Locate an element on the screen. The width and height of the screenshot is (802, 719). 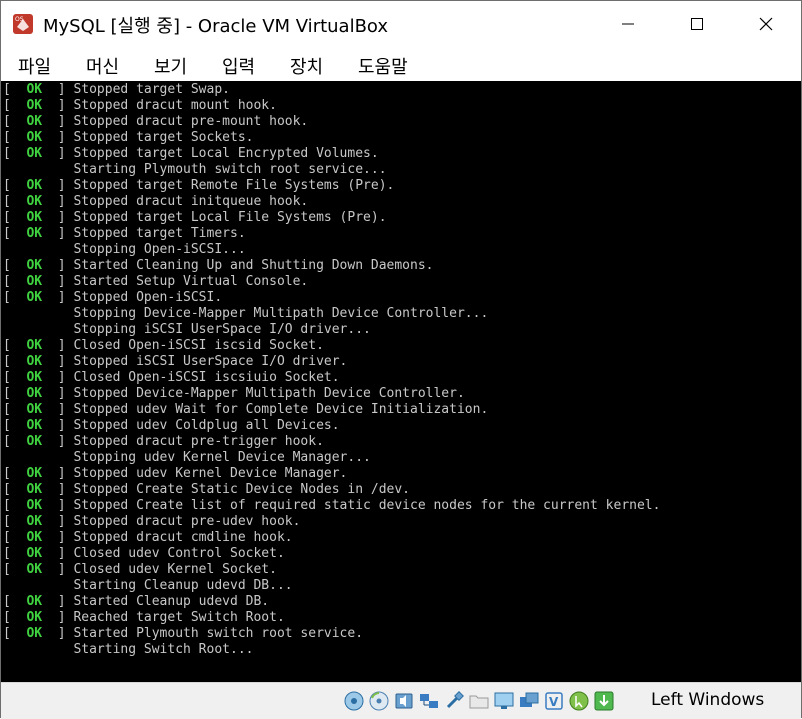
menu-view: 보기 is located at coordinates (170, 66).